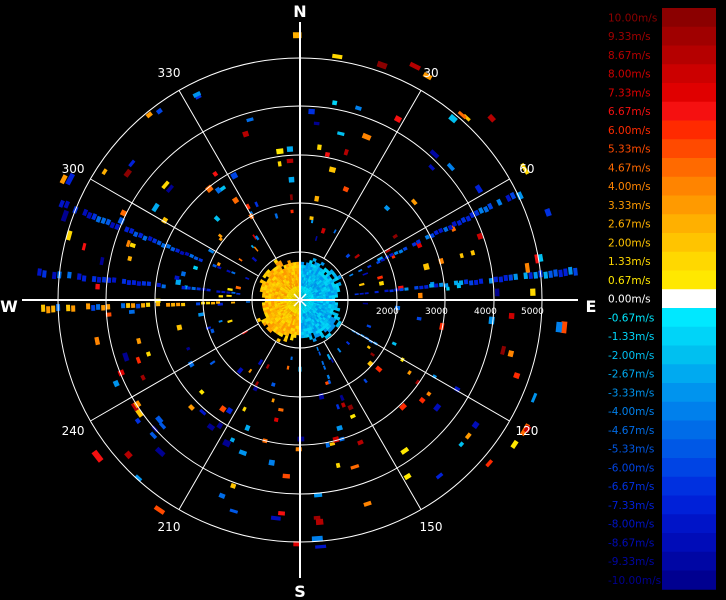  I want to click on legend-label: 6.00m/s, so click(629, 131).